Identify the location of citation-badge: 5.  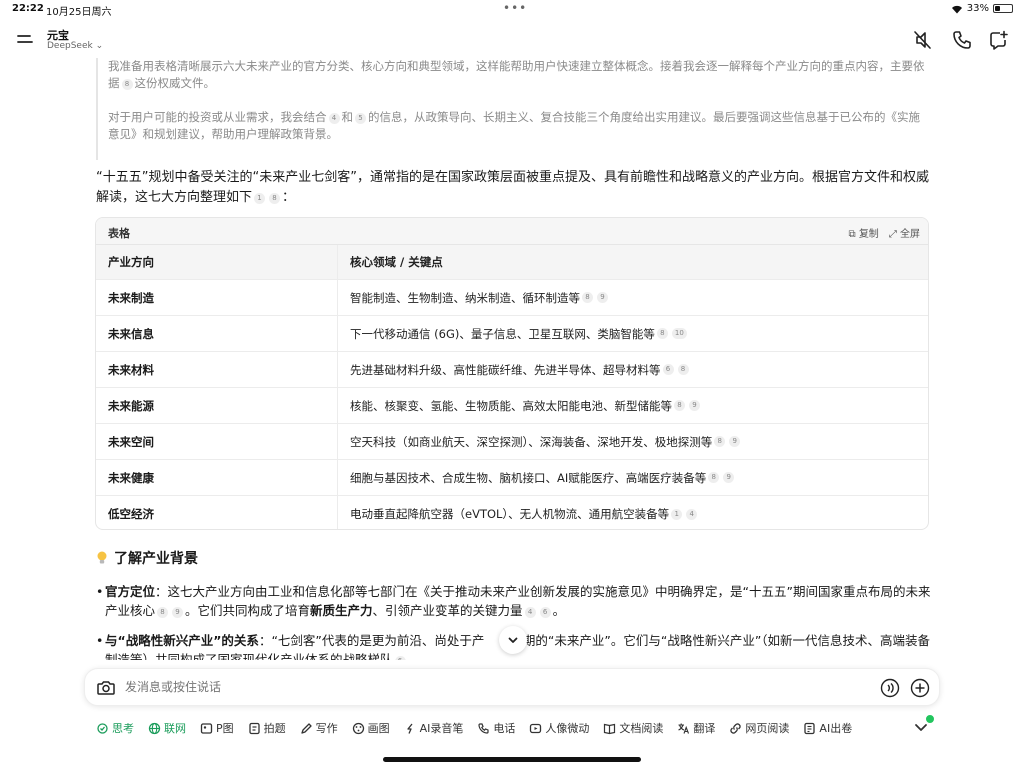
(360, 118).